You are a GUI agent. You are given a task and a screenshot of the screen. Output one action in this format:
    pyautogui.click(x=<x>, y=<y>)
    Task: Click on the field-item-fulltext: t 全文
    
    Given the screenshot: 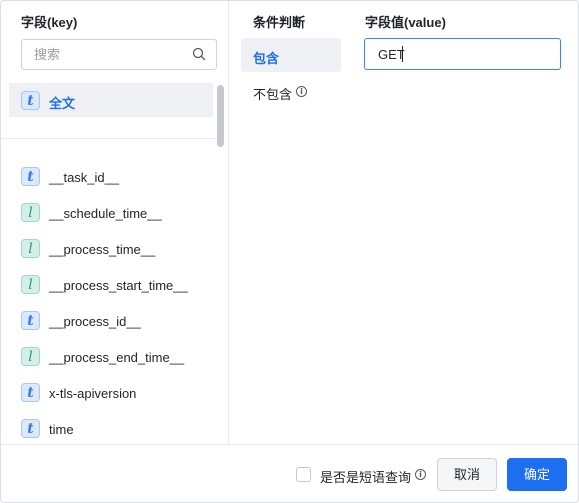 What is the action you would take?
    pyautogui.click(x=111, y=100)
    